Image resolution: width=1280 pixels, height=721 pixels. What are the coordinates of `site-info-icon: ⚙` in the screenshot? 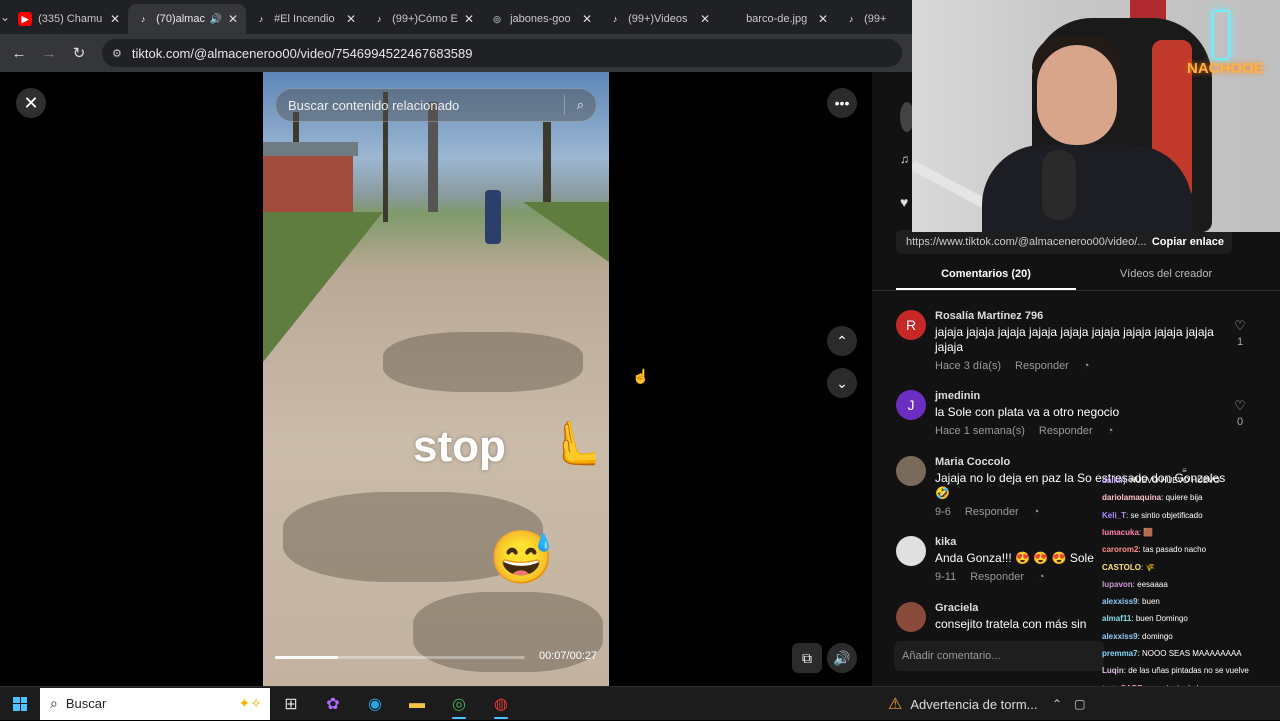 It's located at (117, 53).